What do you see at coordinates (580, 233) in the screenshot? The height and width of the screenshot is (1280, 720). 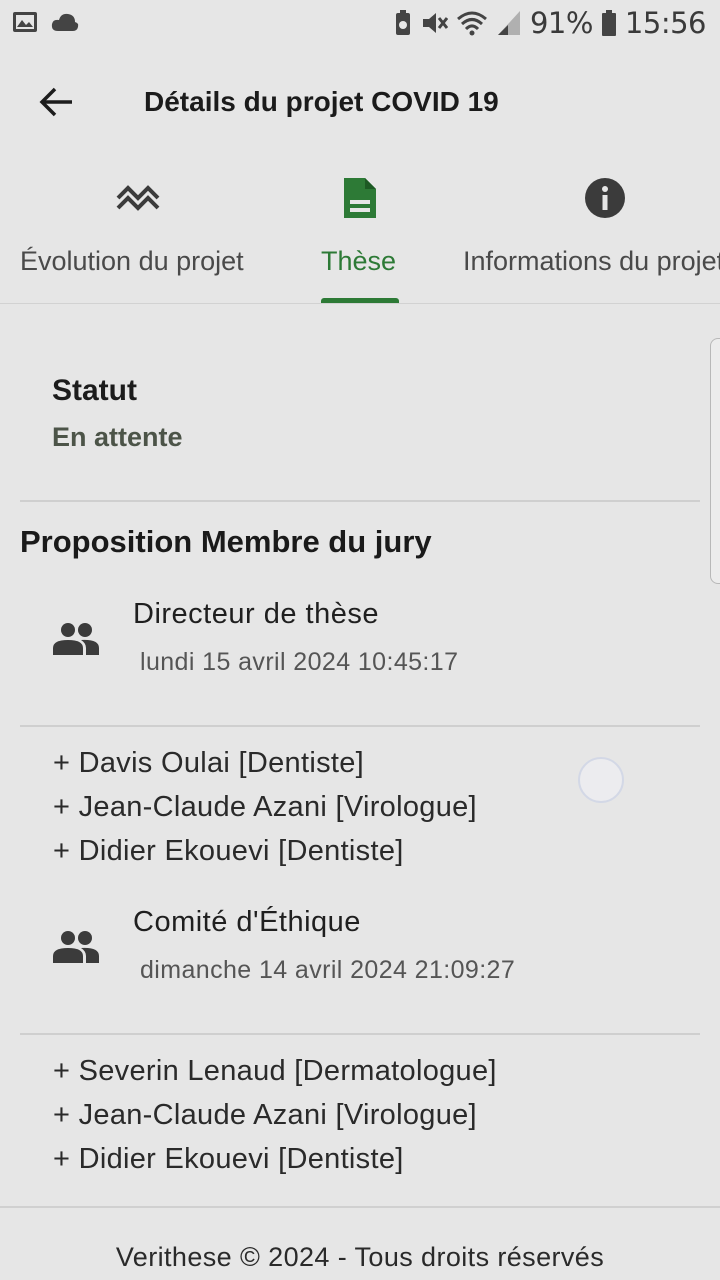 I see `tab-informations: Informations du projet` at bounding box center [580, 233].